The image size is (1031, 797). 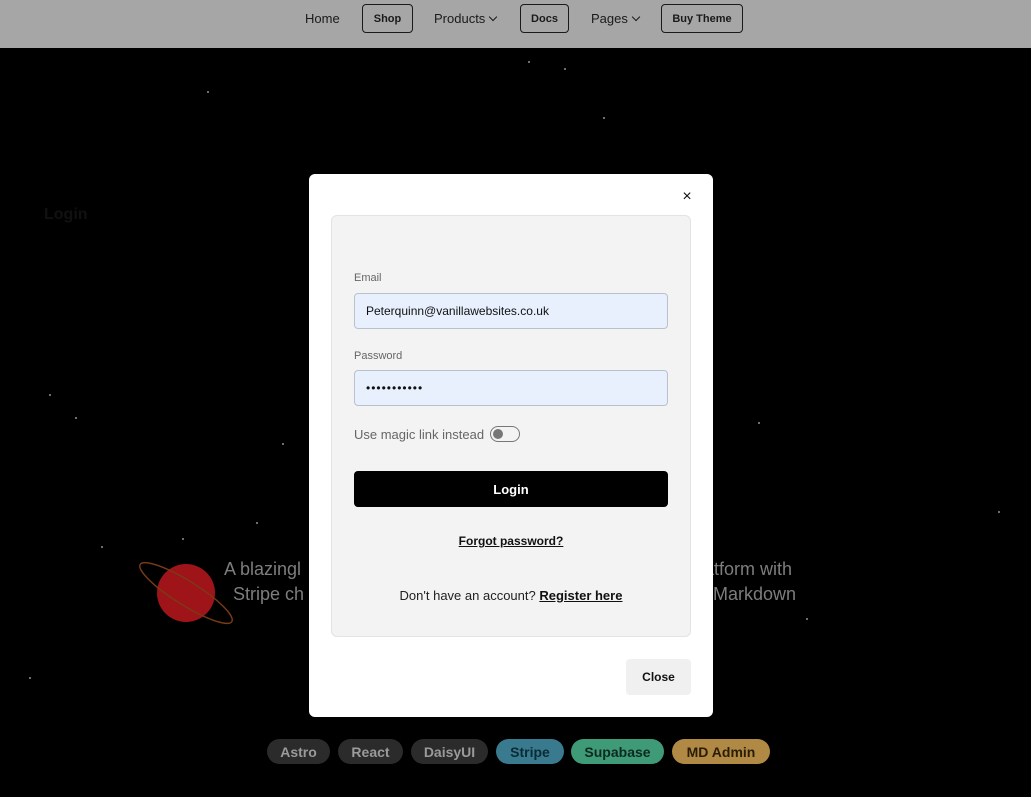 I want to click on tech-pill-md-admin: MD Admin, so click(x=721, y=751).